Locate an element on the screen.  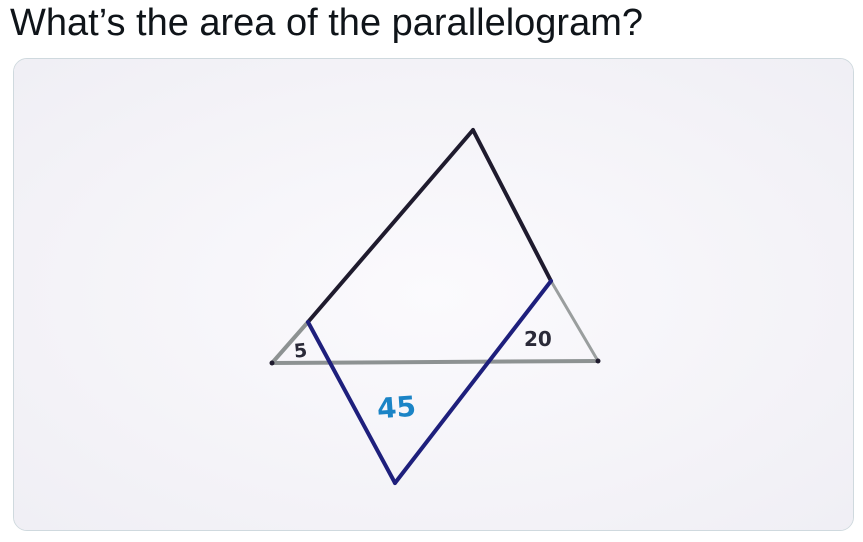
vertex-right-dot is located at coordinates (598, 361).